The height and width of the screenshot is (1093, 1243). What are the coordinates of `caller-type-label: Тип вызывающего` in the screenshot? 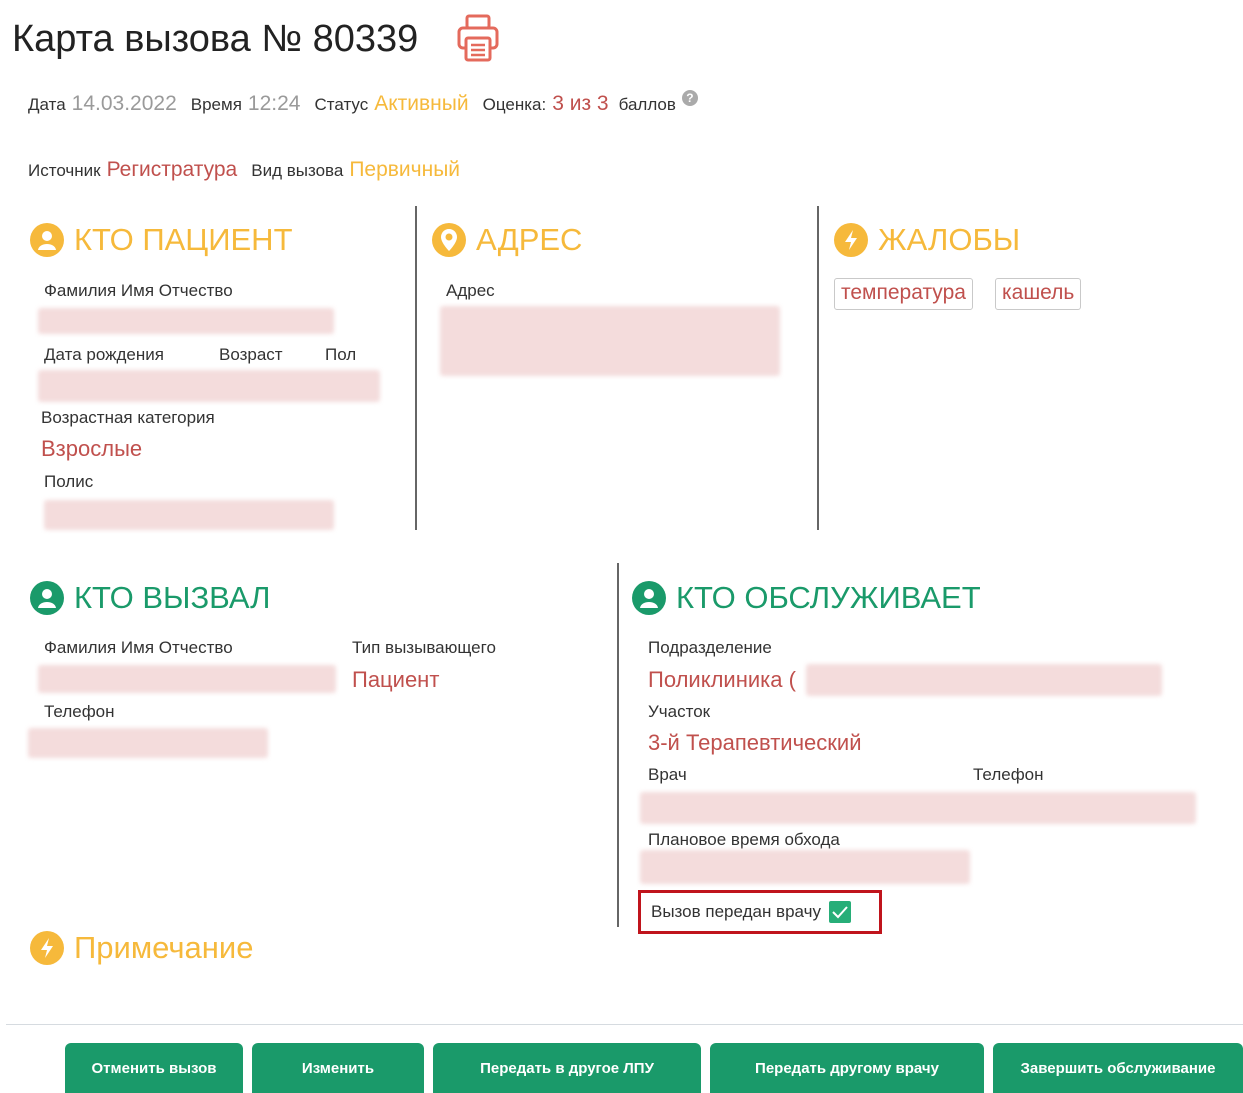 It's located at (424, 647).